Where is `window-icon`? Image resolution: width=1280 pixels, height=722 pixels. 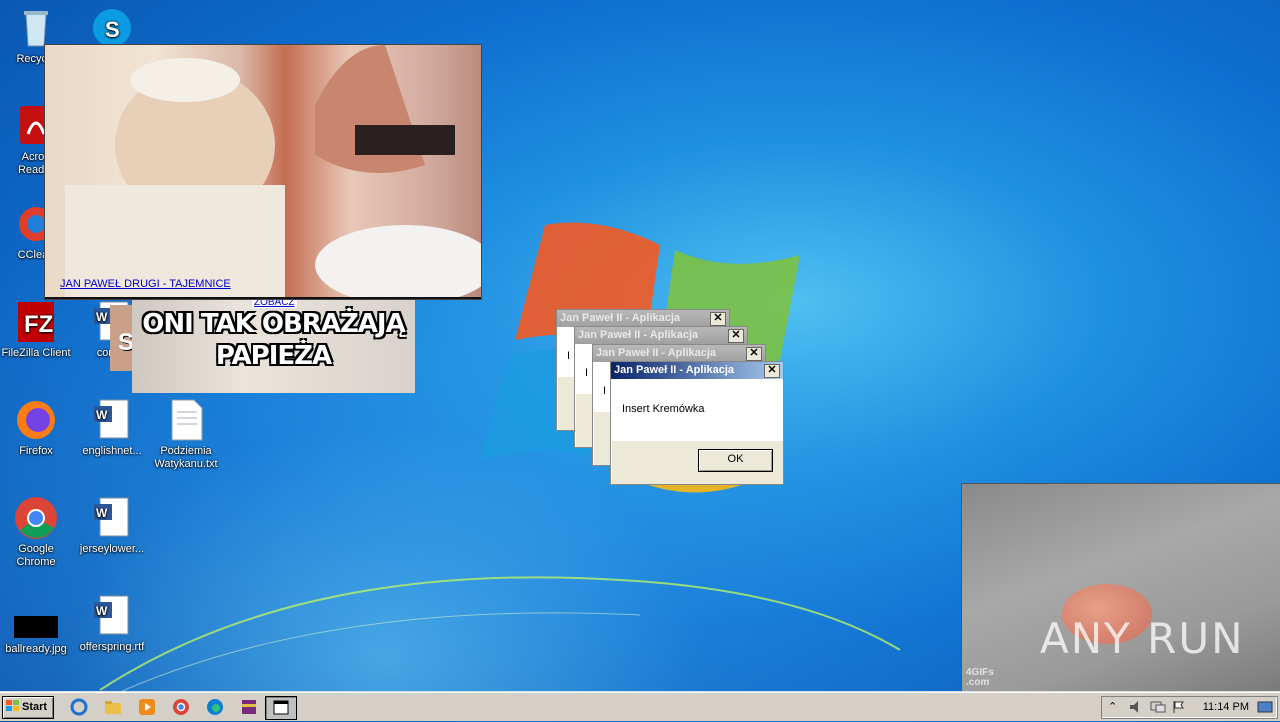
window-icon is located at coordinates (281, 707).